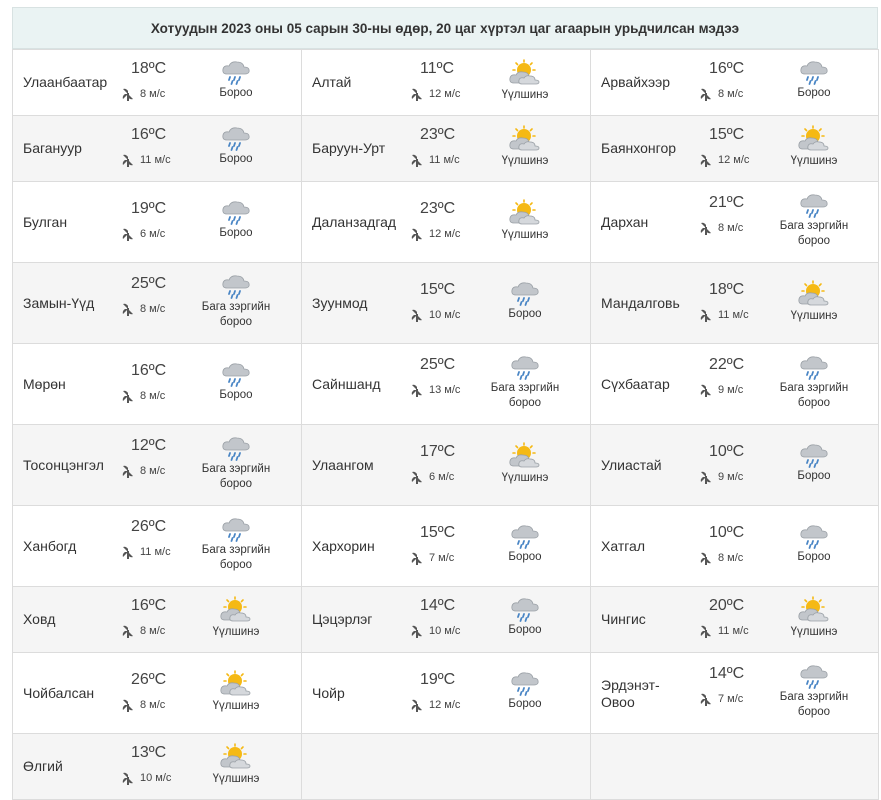  What do you see at coordinates (157, 693) in the screenshot?
I see `city-forecast-cell: Чойбалсан 26ºС 8 м/с Үүлшинэ` at bounding box center [157, 693].